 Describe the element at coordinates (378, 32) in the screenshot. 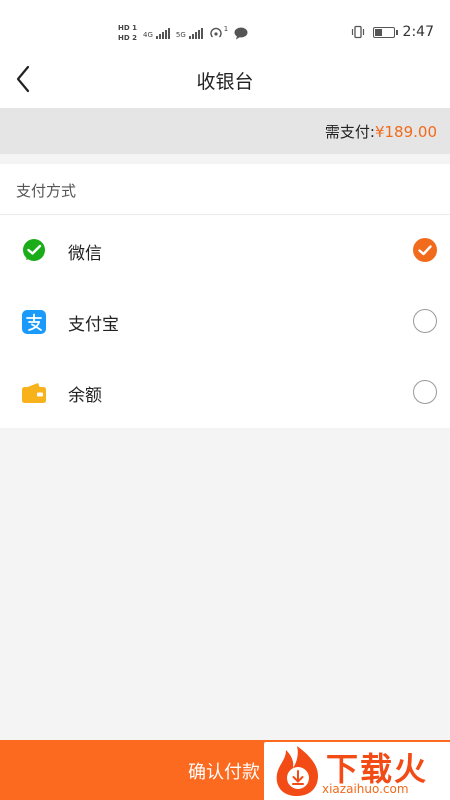

I see `battery-fill` at that location.